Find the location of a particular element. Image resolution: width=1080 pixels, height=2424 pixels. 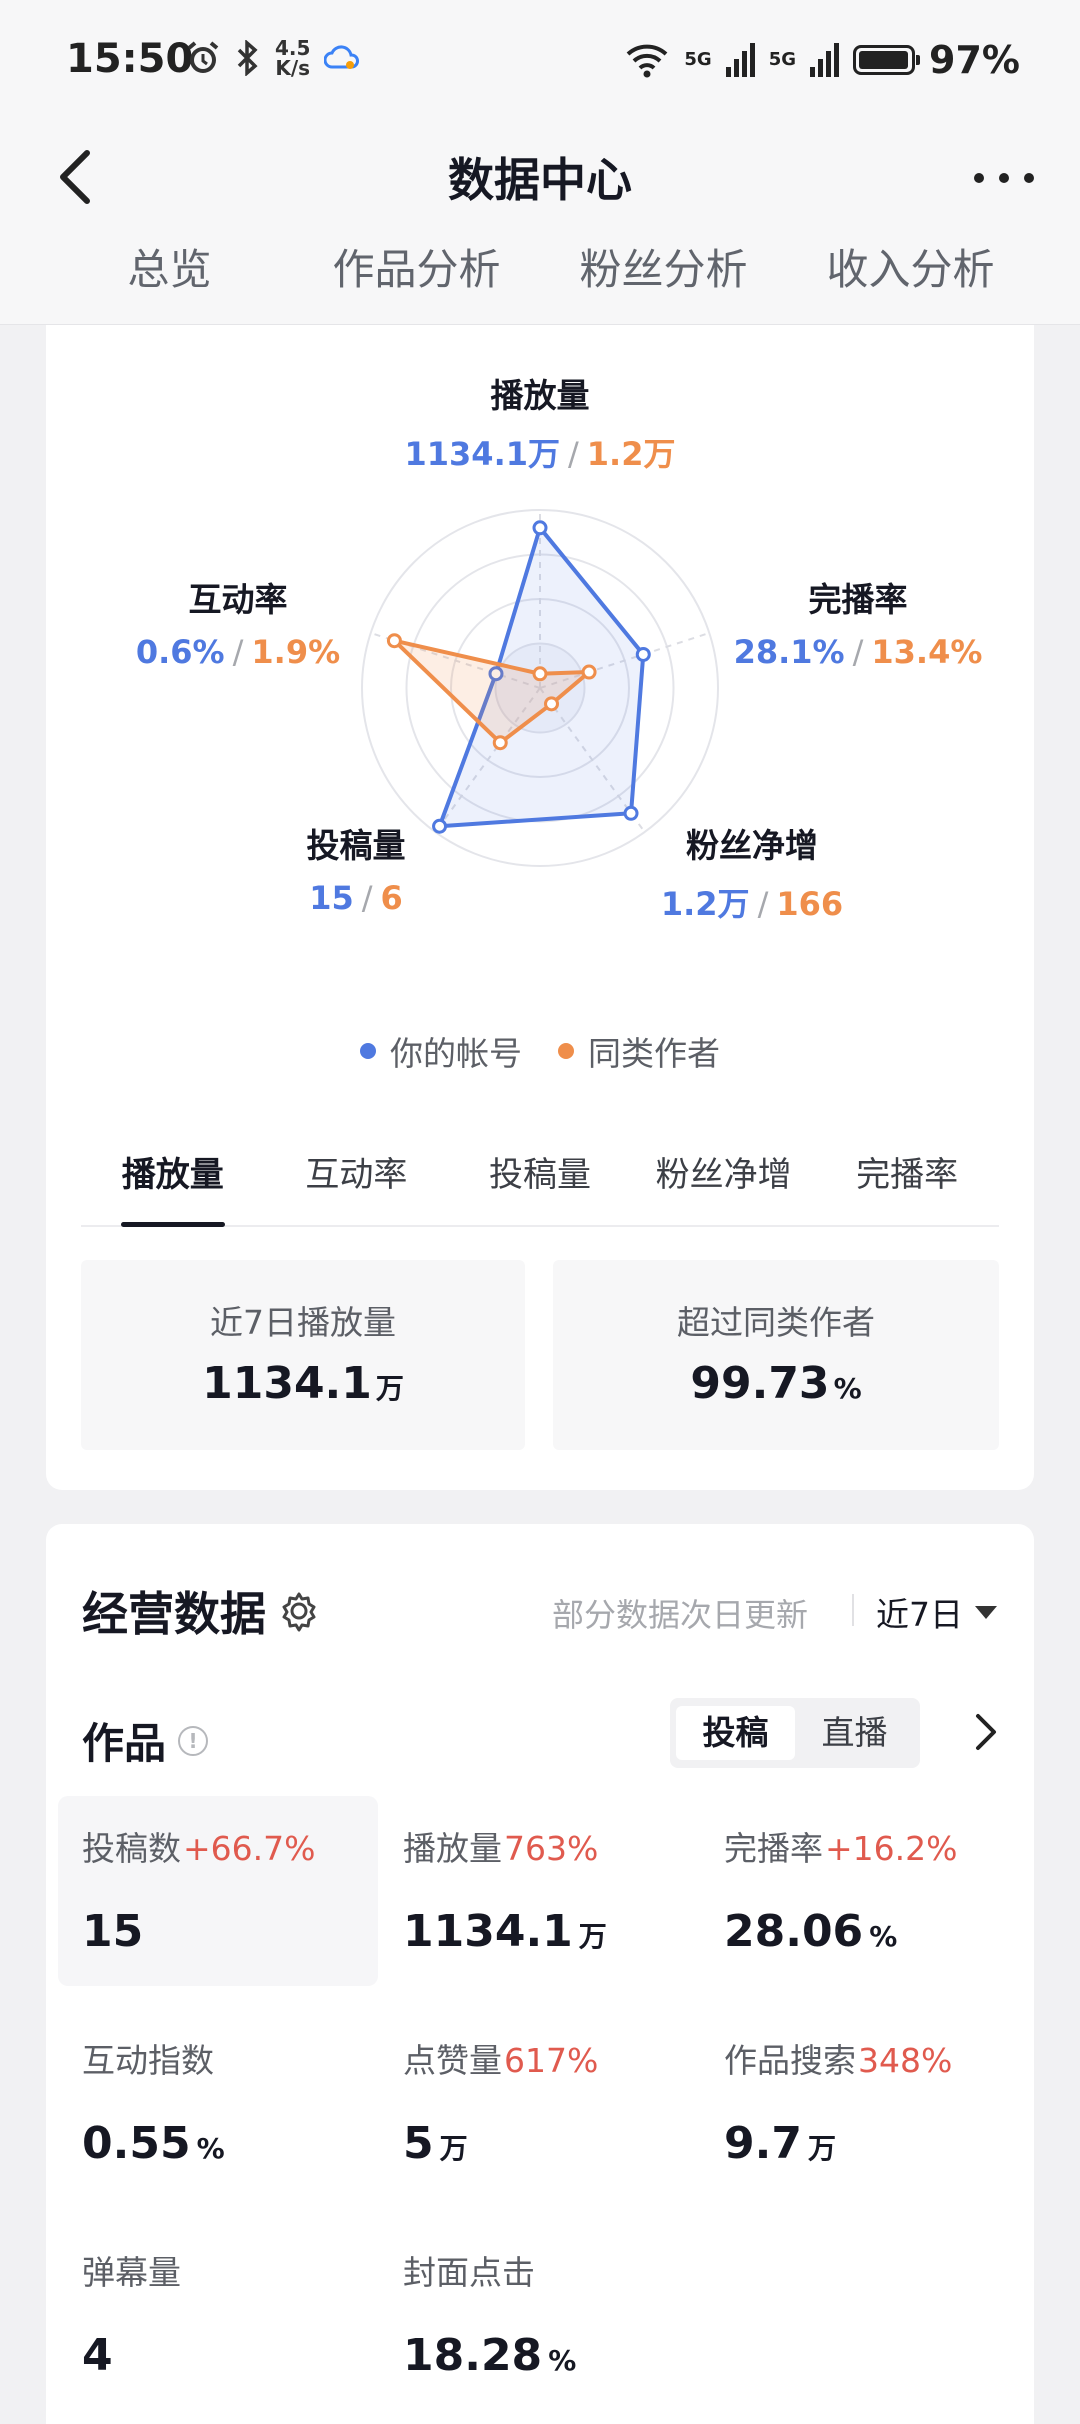

network-type-2: 5G is located at coordinates (782, 59).